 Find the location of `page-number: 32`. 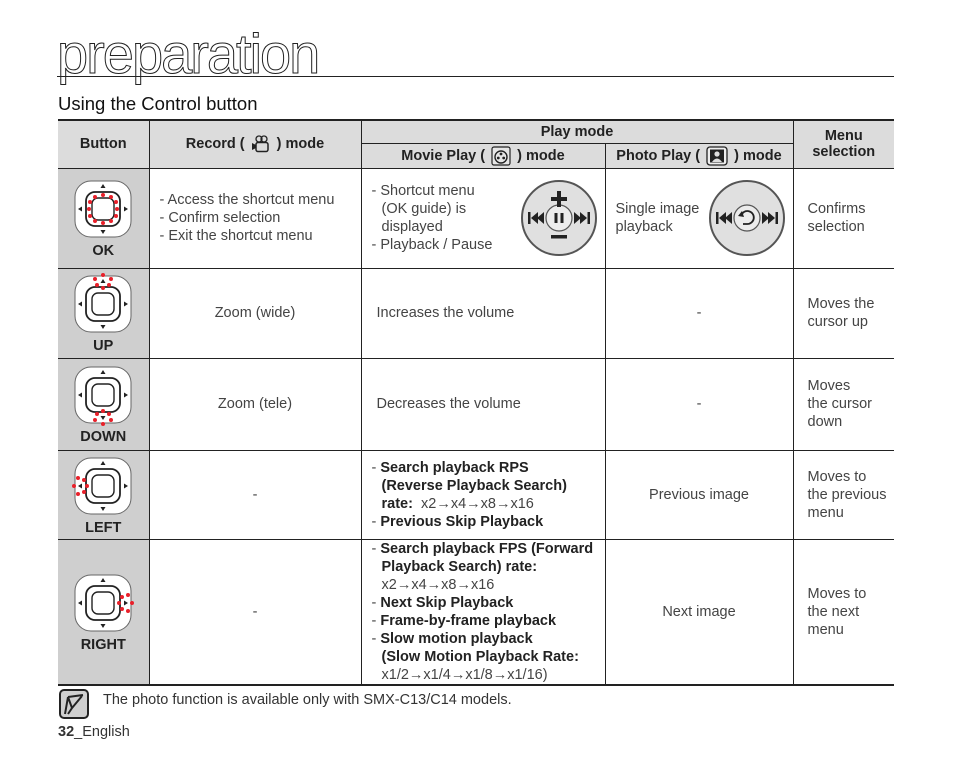

page-number: 32 is located at coordinates (66, 732).